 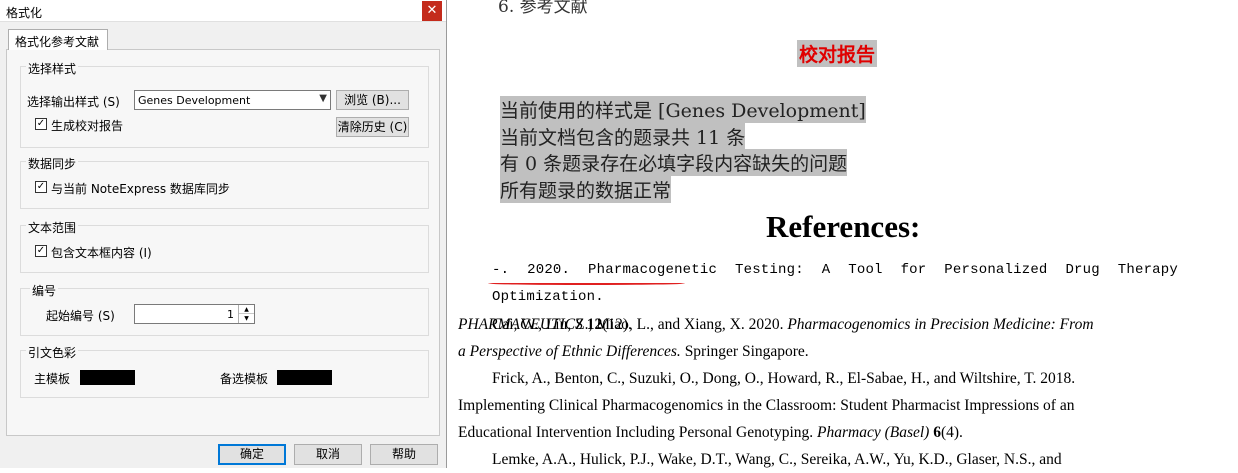 What do you see at coordinates (52, 379) in the screenshot?
I see `main-template-label: 主模板` at bounding box center [52, 379].